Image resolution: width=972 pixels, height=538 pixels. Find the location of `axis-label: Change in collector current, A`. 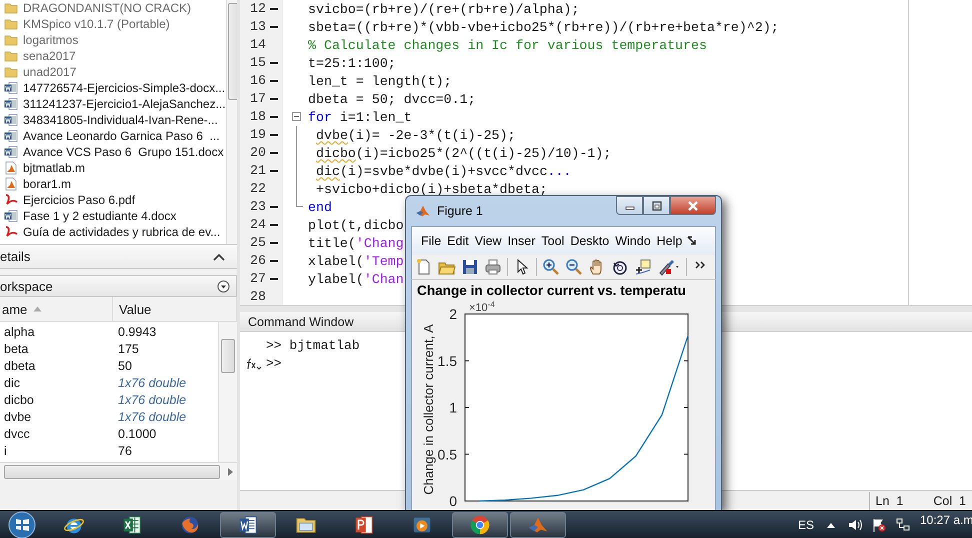

axis-label: Change in collector current, A is located at coordinates (428, 409).